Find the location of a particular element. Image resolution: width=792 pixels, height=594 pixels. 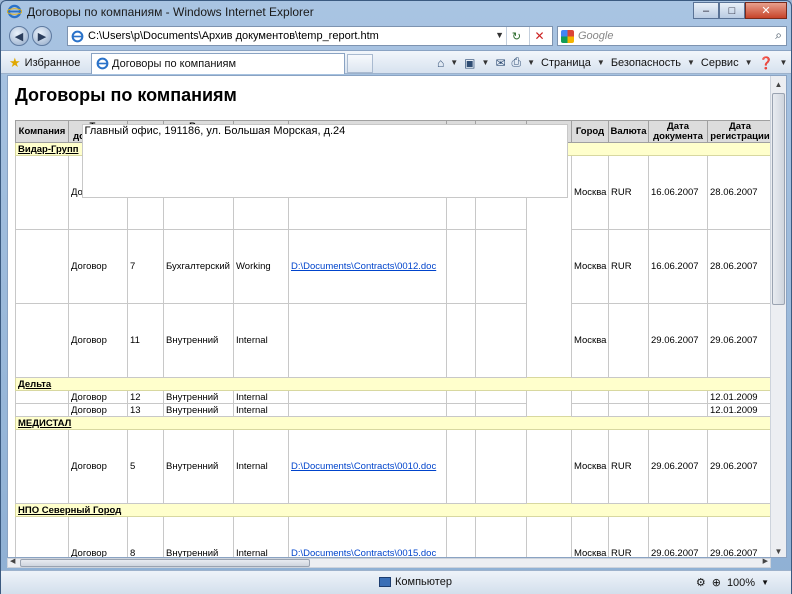

protected-mode-icon: ⚙ is located at coordinates (700, 583).